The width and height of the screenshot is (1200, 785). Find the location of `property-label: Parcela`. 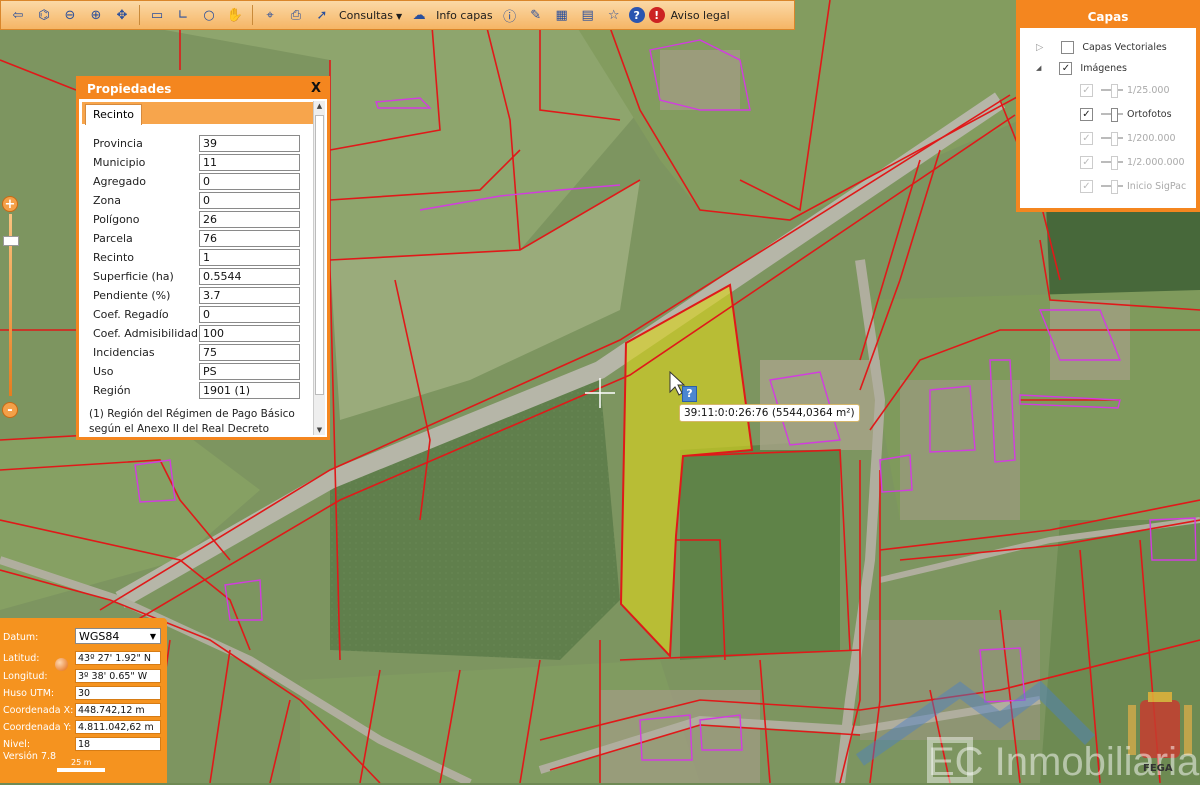

property-label: Parcela is located at coordinates (113, 238).